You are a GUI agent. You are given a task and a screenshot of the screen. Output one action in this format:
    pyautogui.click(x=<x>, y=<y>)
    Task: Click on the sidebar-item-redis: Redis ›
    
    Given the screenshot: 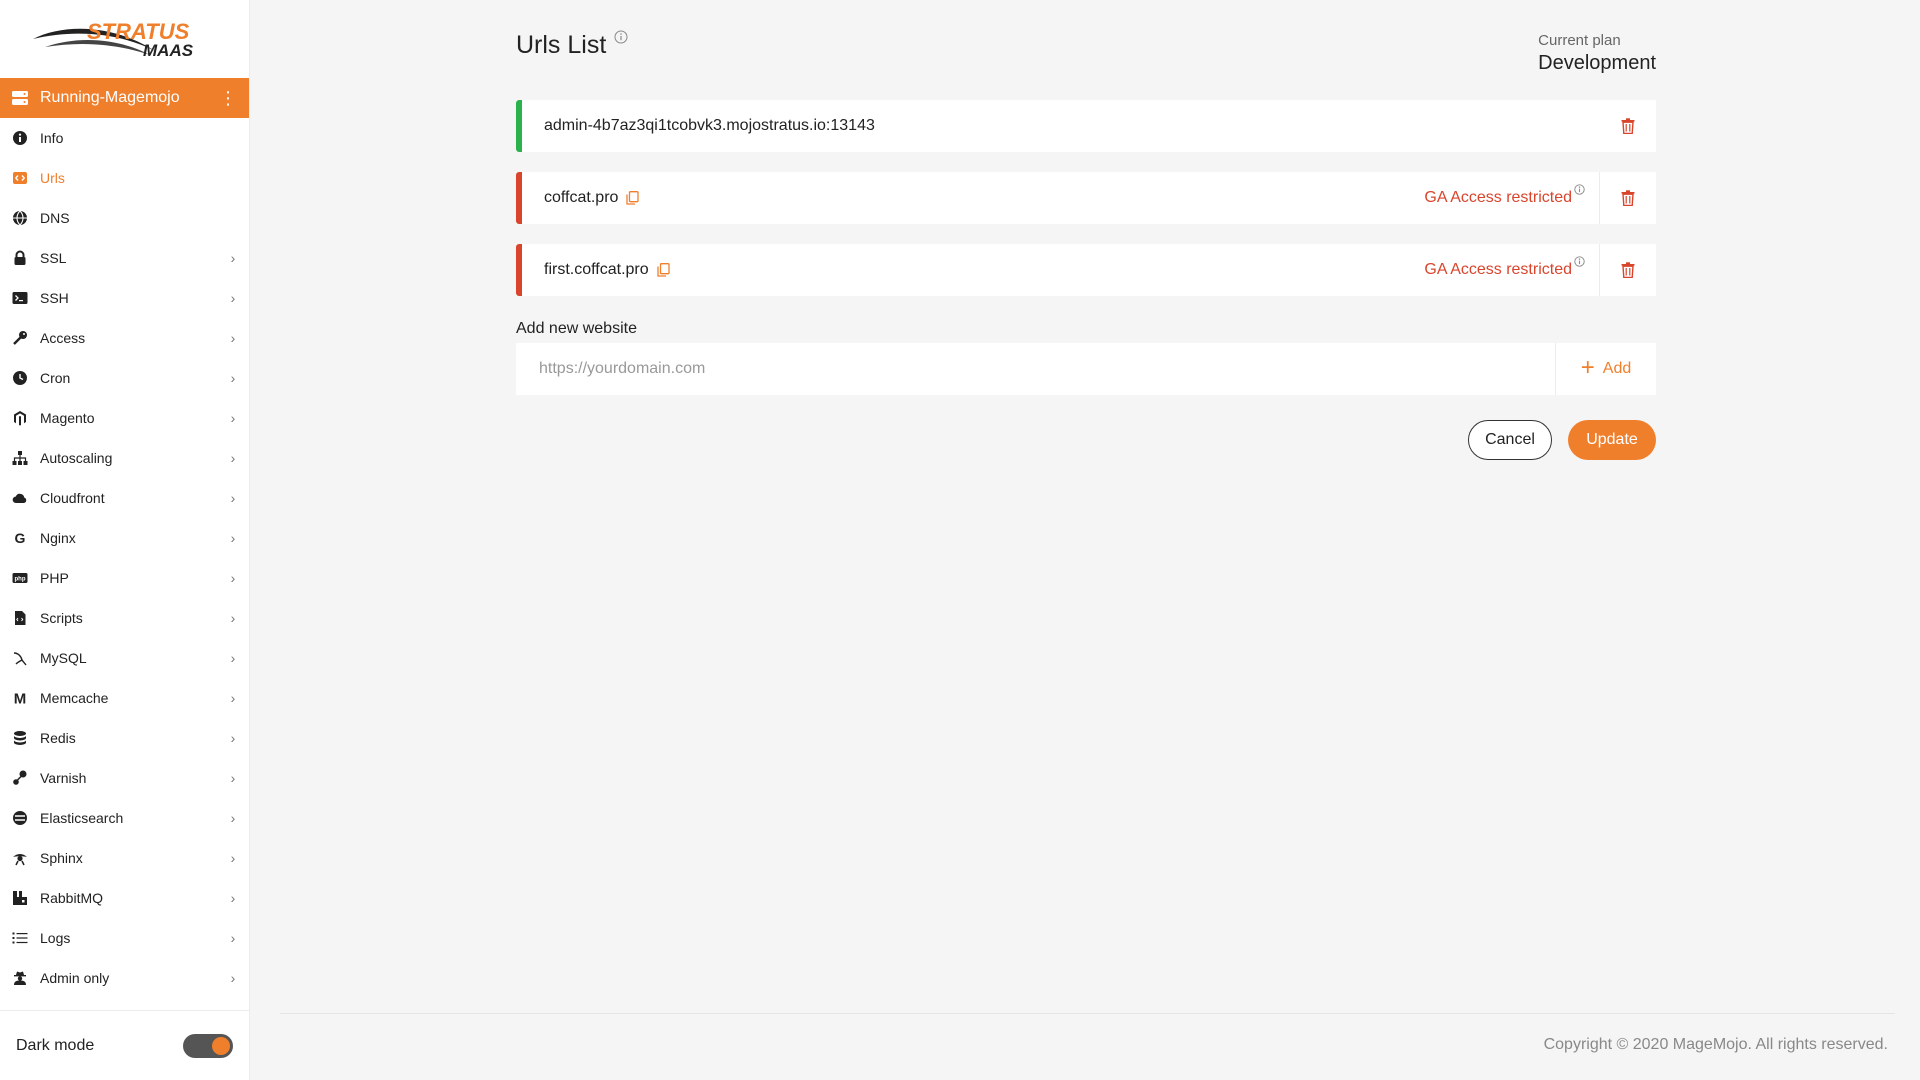 What is the action you would take?
    pyautogui.click(x=124, y=738)
    